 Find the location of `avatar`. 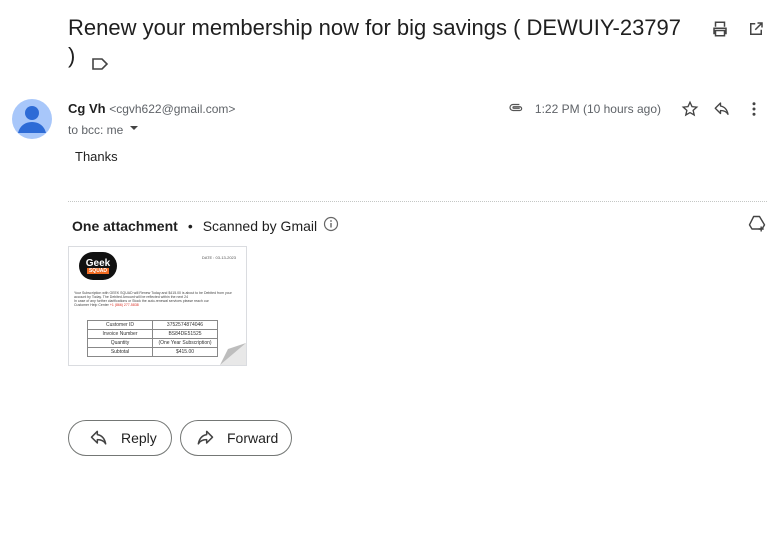

avatar is located at coordinates (32, 119).